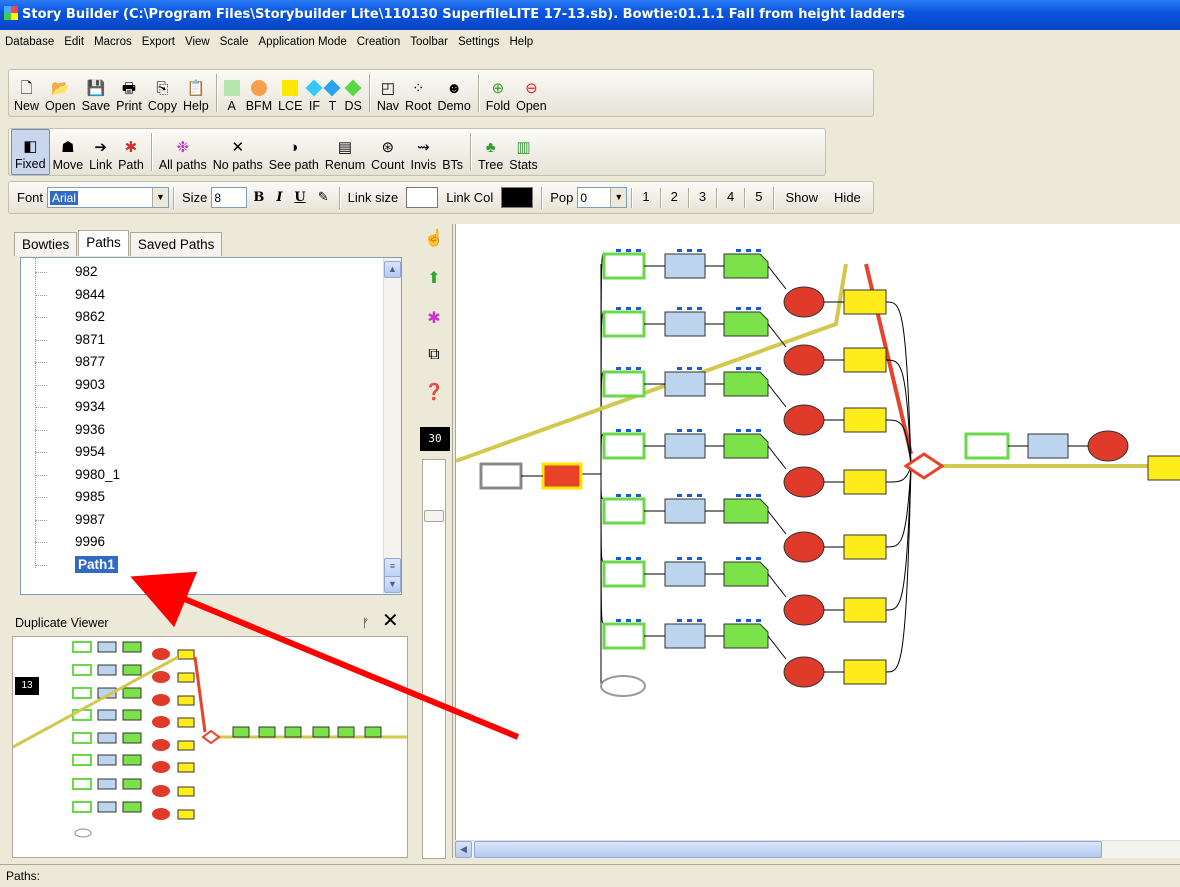  What do you see at coordinates (103, 243) in the screenshot?
I see `tab-paths: Paths` at bounding box center [103, 243].